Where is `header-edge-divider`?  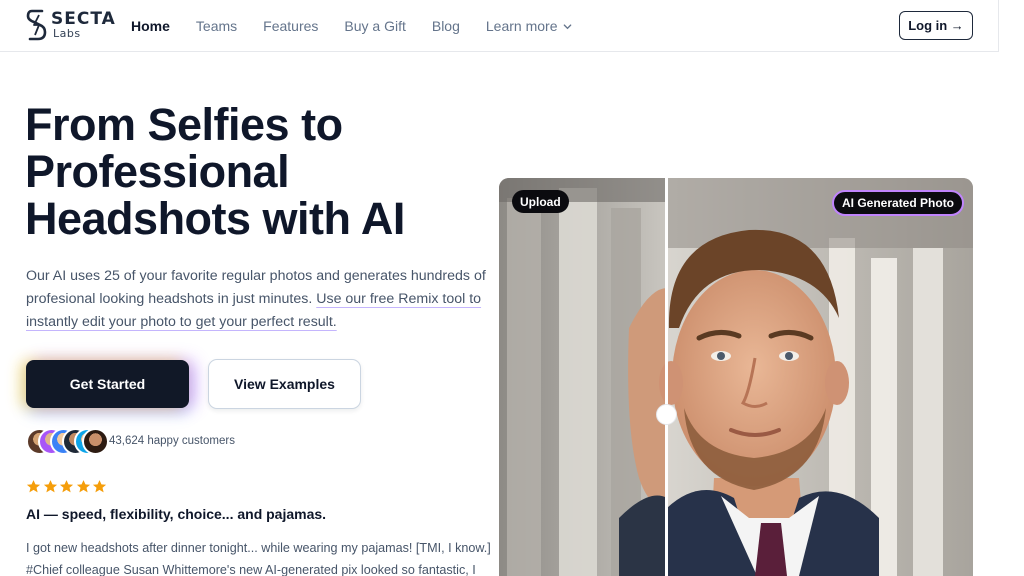
header-edge-divider is located at coordinates (998, 26).